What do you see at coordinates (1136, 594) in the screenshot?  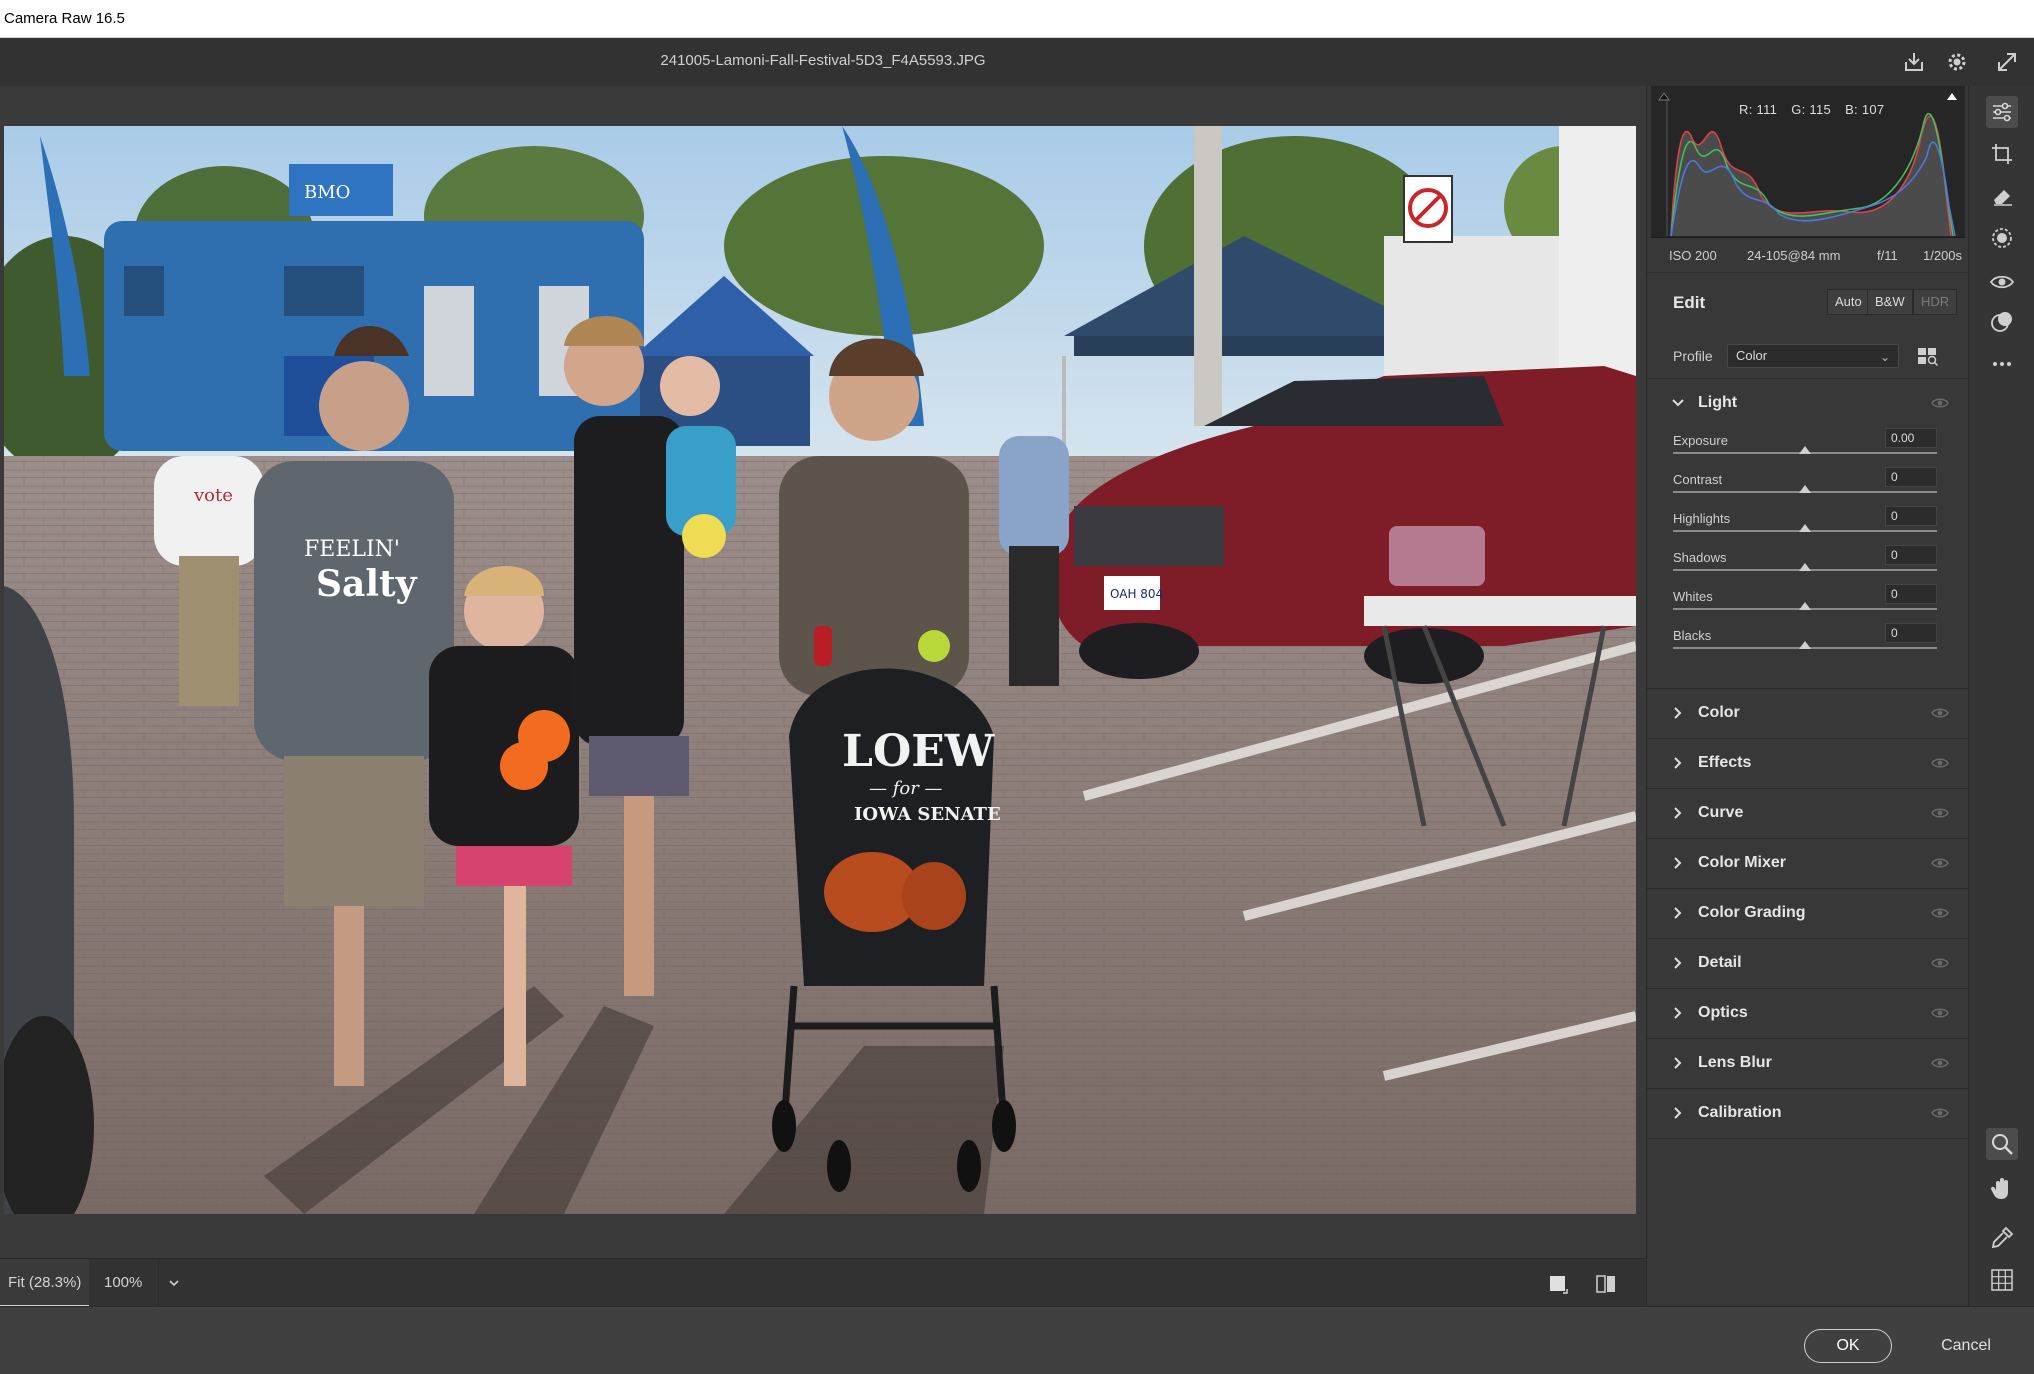 I see `license-plate-text: OAH 804` at bounding box center [1136, 594].